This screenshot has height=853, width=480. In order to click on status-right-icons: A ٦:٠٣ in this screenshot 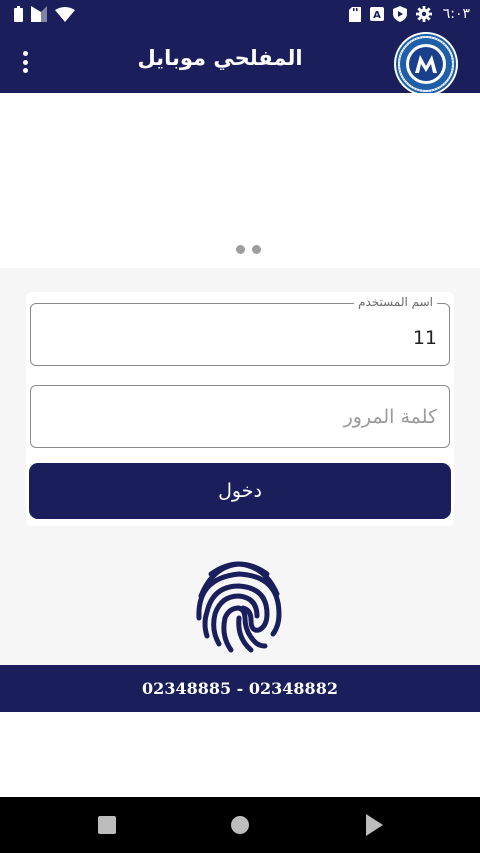, I will do `click(409, 14)`.